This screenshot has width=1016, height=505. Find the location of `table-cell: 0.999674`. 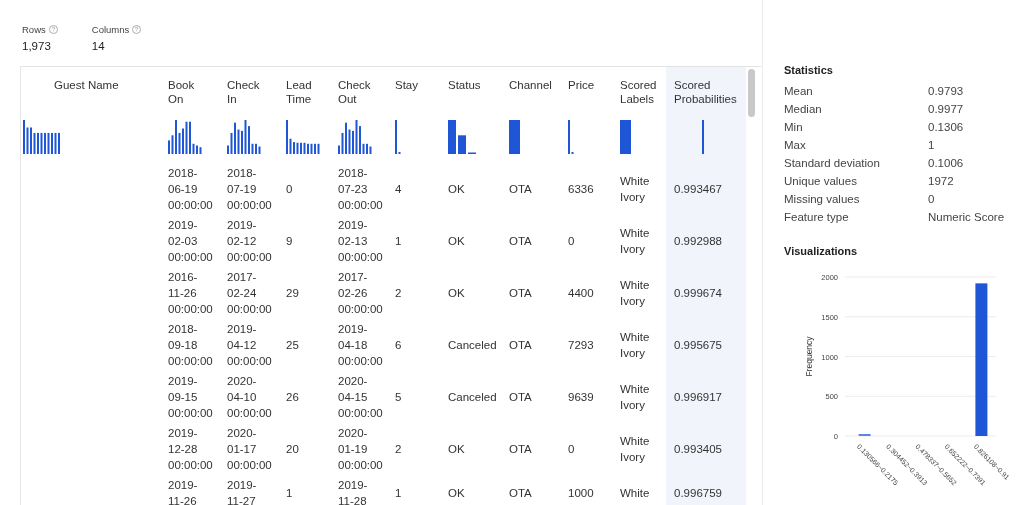

table-cell: 0.999674 is located at coordinates (706, 294).